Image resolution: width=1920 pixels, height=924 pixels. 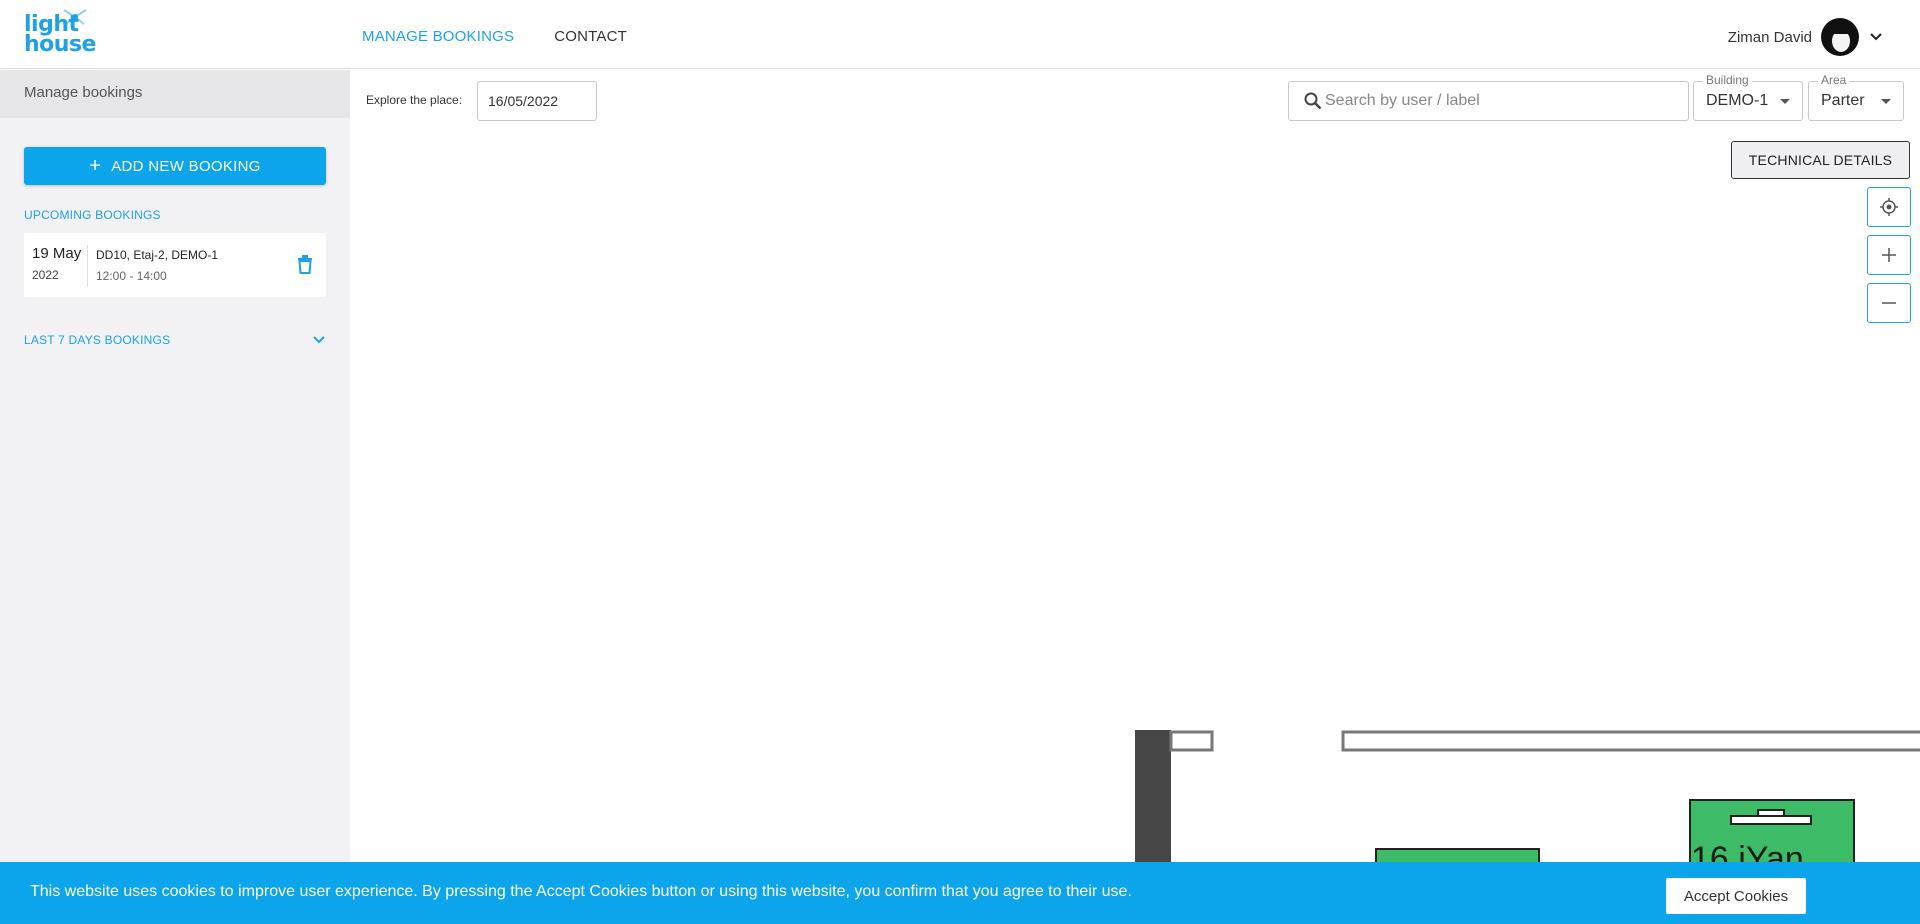 I want to click on zoom-out-button, so click(x=1889, y=303).